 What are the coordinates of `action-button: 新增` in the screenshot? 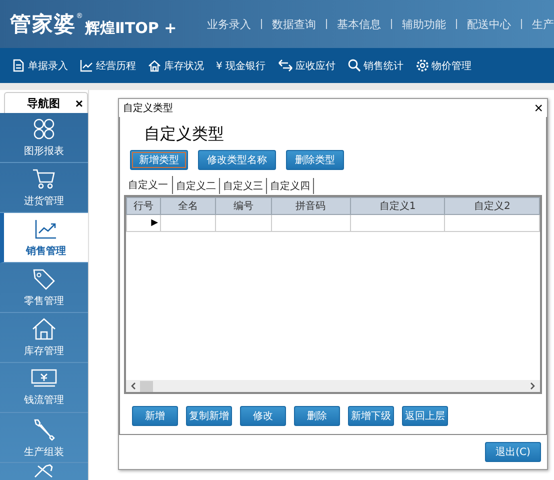 It's located at (155, 416).